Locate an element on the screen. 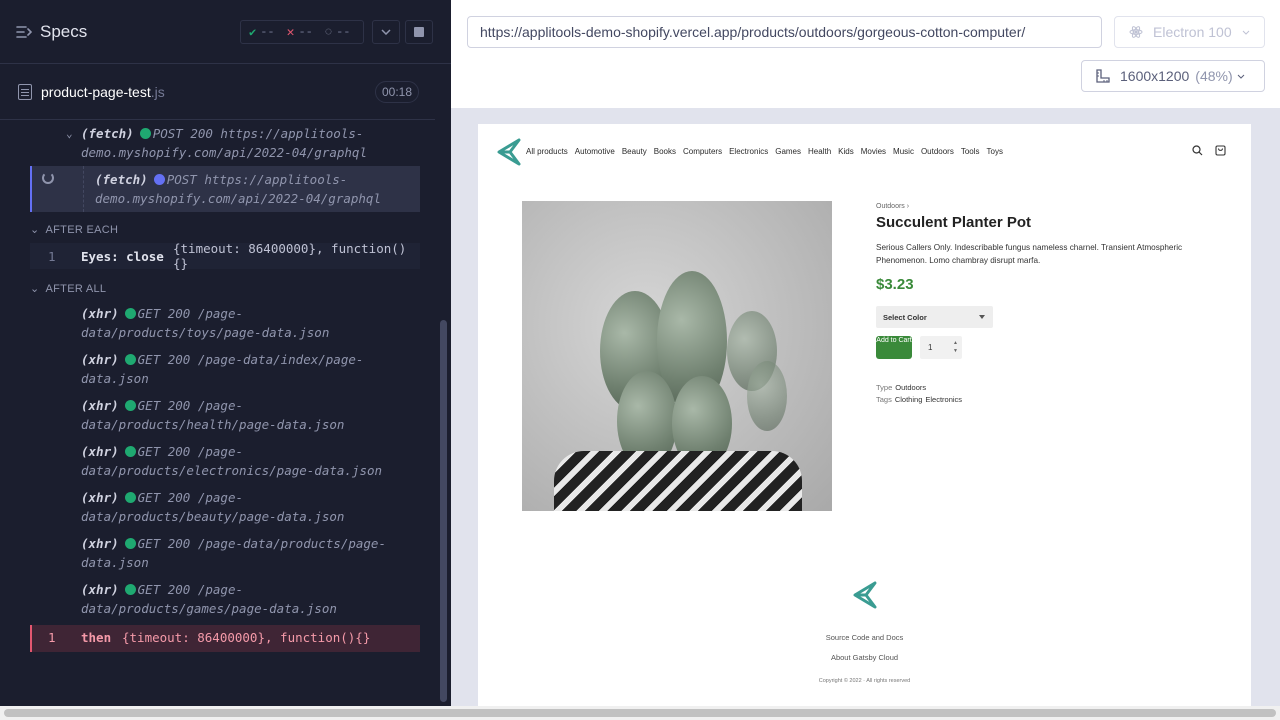 The width and height of the screenshot is (1280, 720). command-message: GET 200 /page-data/index/page- is located at coordinates (250, 359).